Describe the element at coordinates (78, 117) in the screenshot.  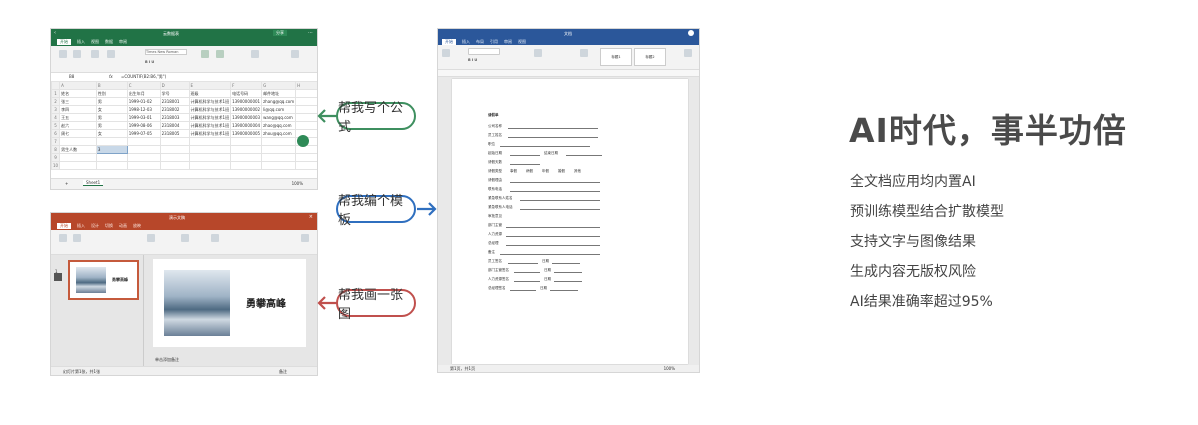
I see `table-cell: 王五` at that location.